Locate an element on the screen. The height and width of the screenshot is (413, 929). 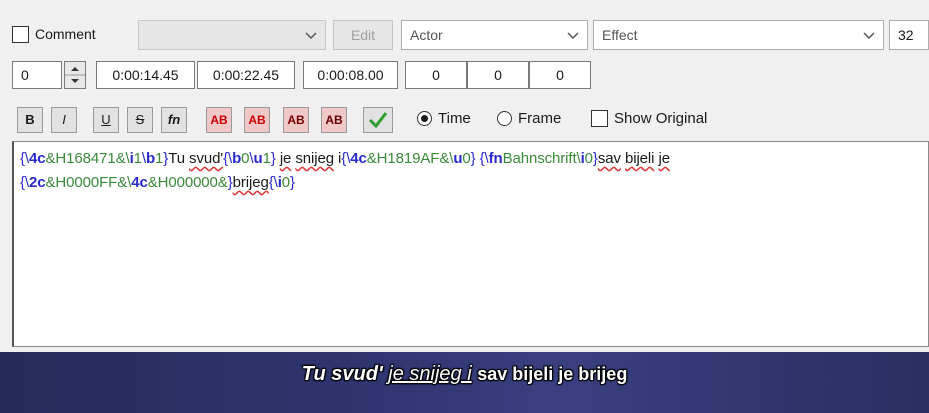
time-radio-label: Time is located at coordinates (454, 118).